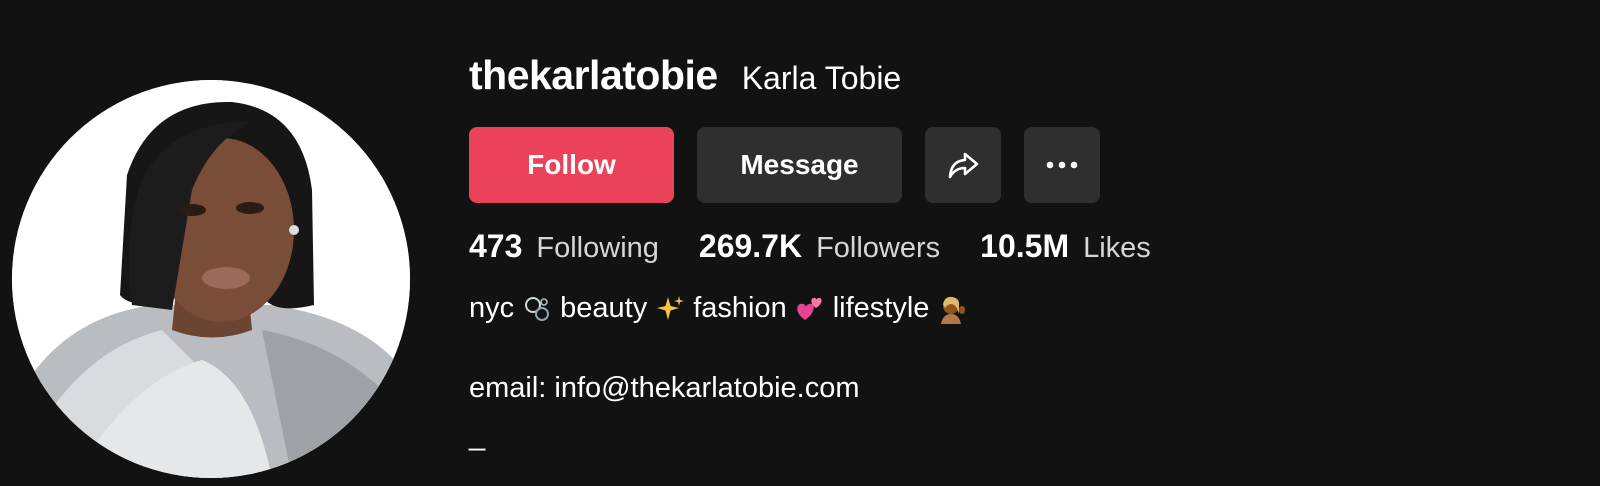 The width and height of the screenshot is (1600, 486). Describe the element at coordinates (604, 308) in the screenshot. I see `bio-word-beauty: beauty` at that location.